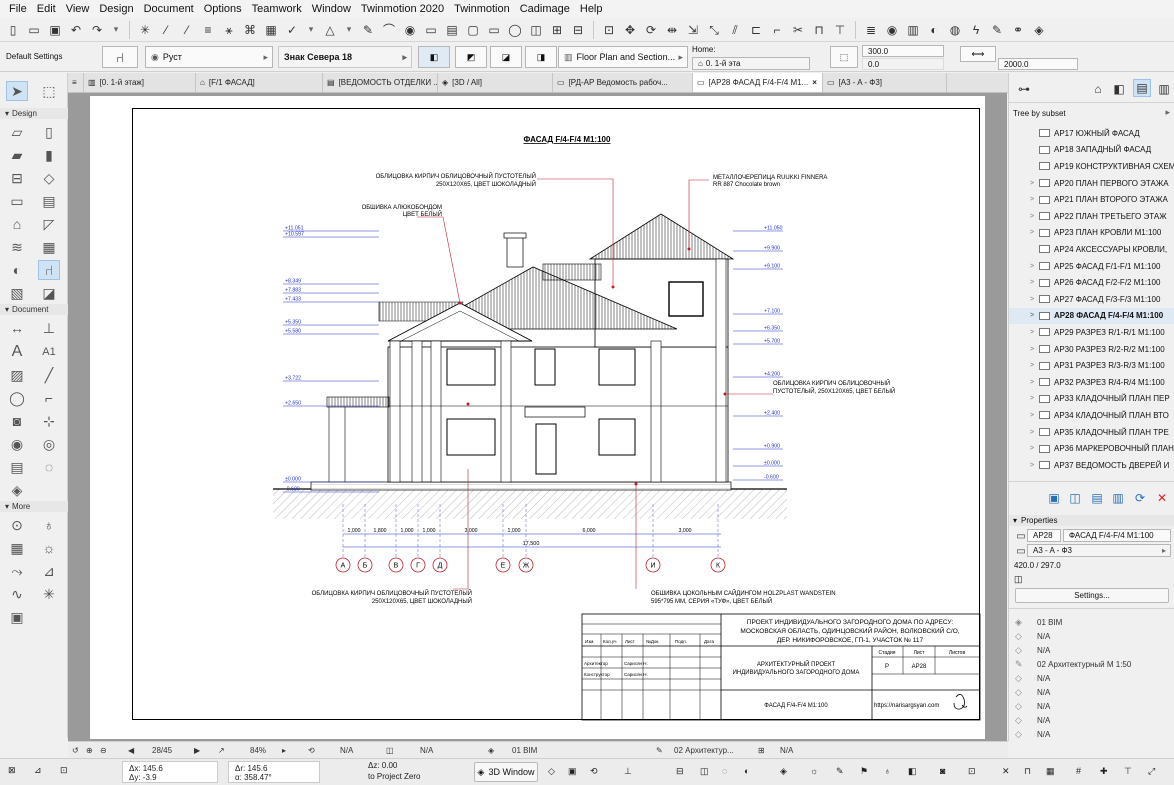  What do you see at coordinates (972, 771) in the screenshot?
I see `dims-icon: ⊡` at bounding box center [972, 771].